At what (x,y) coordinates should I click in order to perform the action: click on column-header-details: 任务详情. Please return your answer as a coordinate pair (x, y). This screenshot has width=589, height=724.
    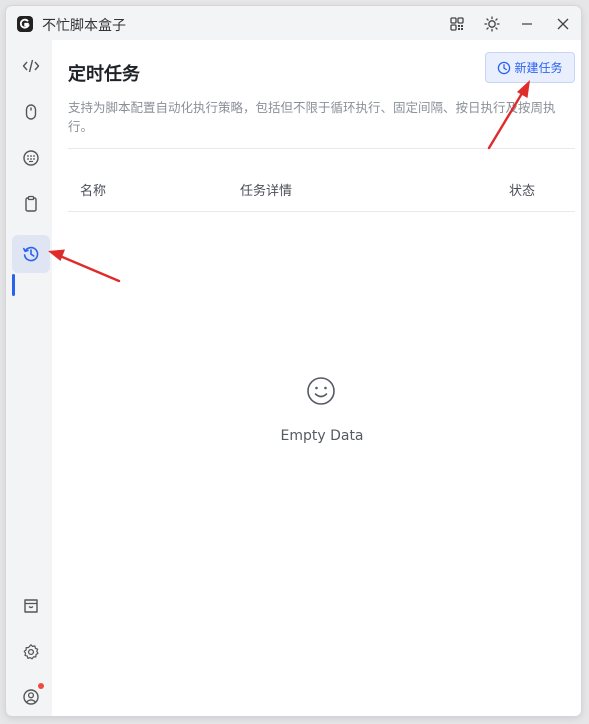
    Looking at the image, I should click on (266, 191).